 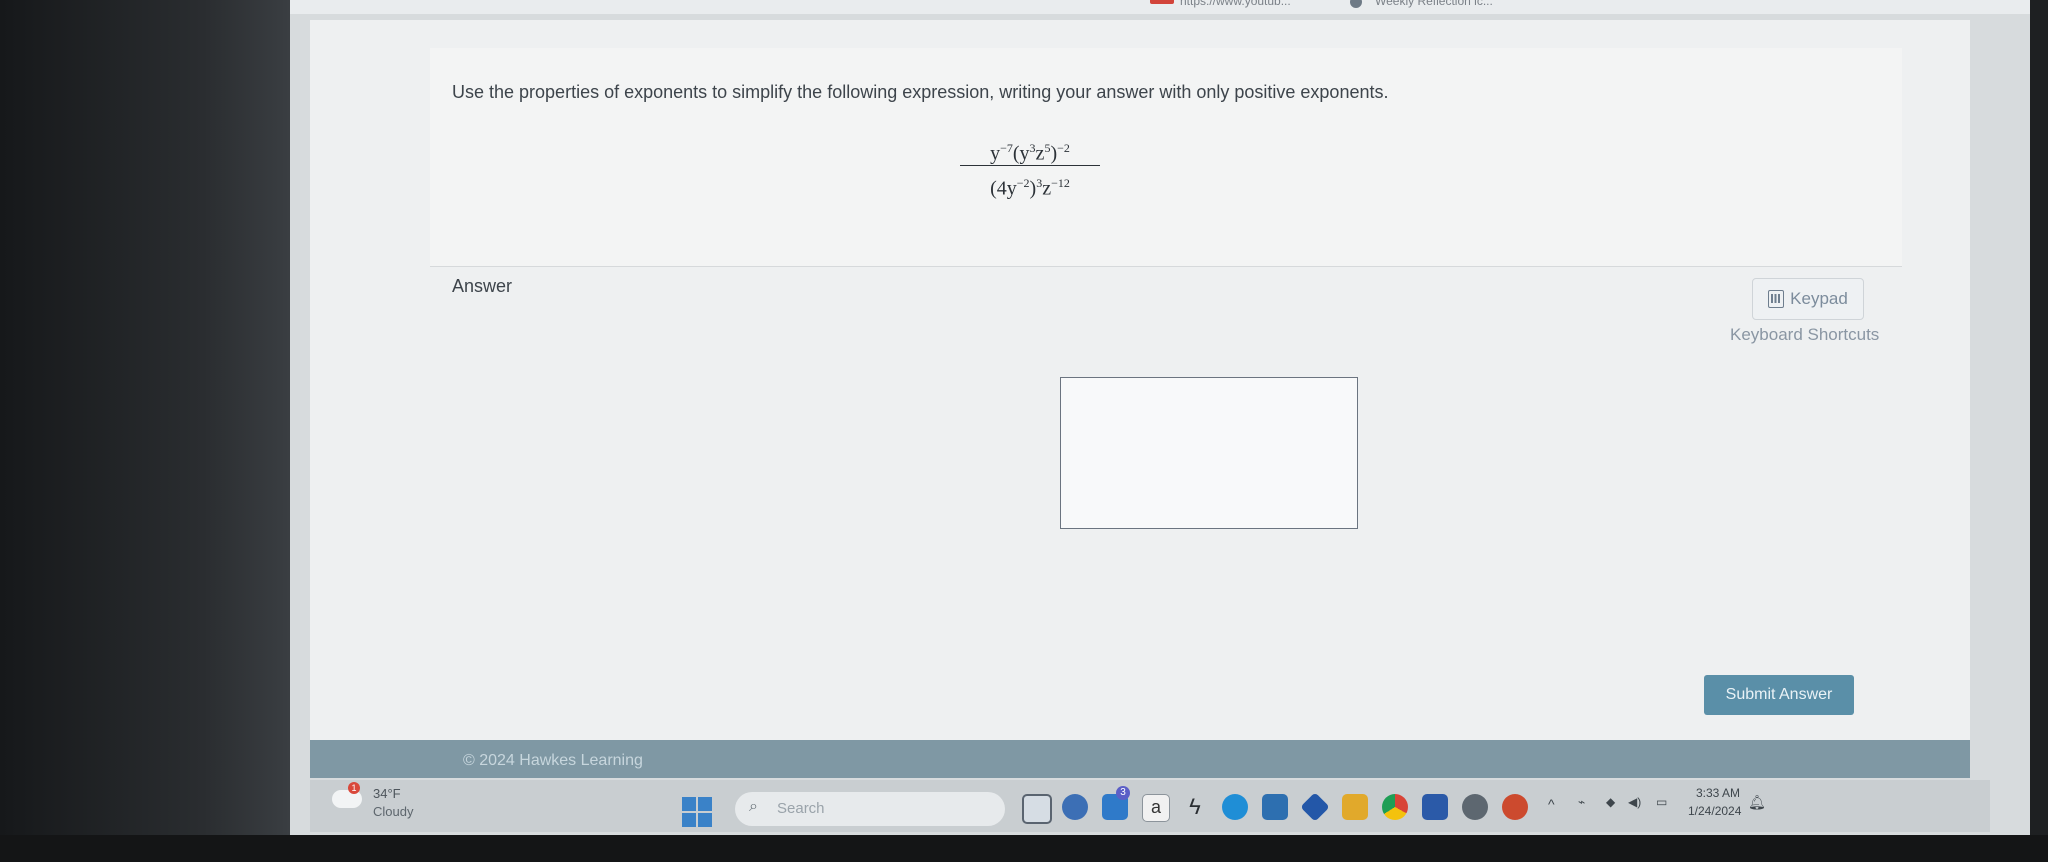 I want to click on page-footer: © 2024 Hawkes Learning, so click(x=1140, y=759).